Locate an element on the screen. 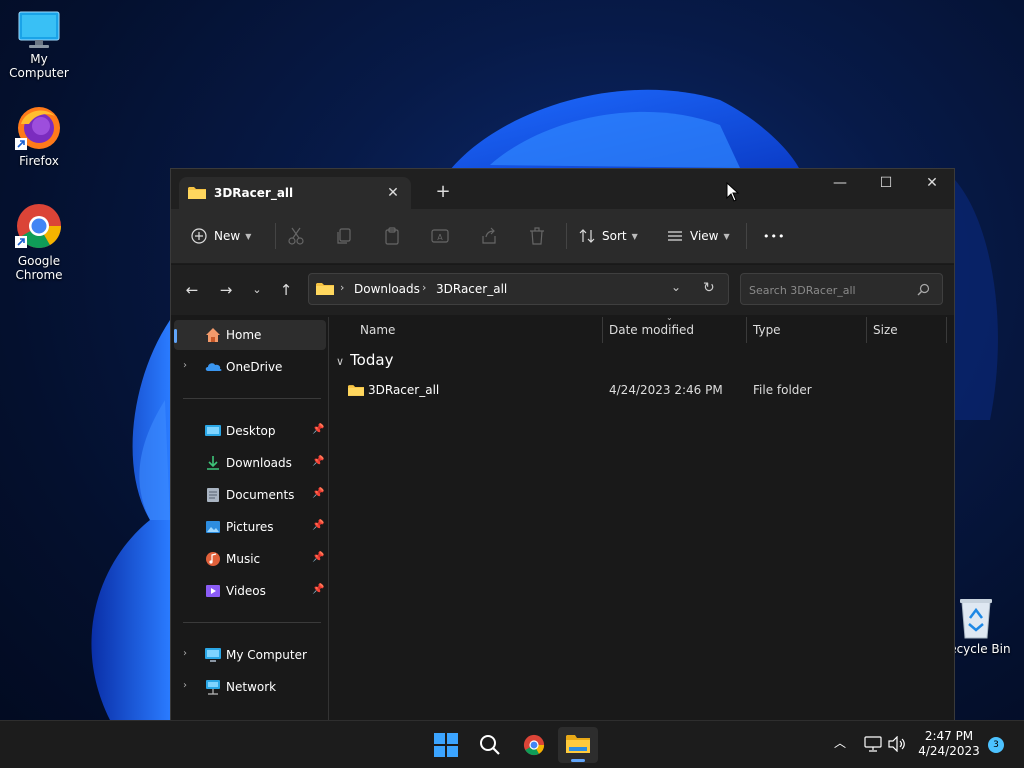  refresh-icon: ↻ is located at coordinates (709, 288).